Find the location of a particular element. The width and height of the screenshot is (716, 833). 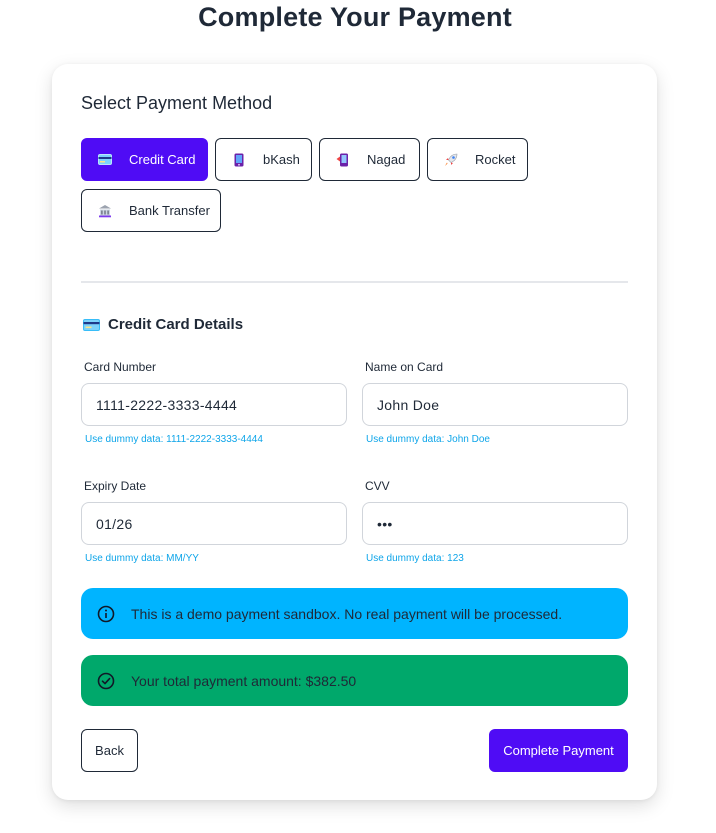

card-number-hint: Use dummy data: 1111-2222-3333-4444 is located at coordinates (174, 439).